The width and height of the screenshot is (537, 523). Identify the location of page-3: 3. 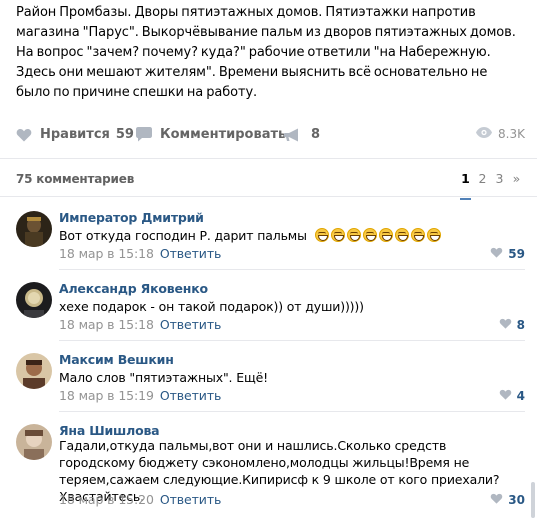
(499, 183).